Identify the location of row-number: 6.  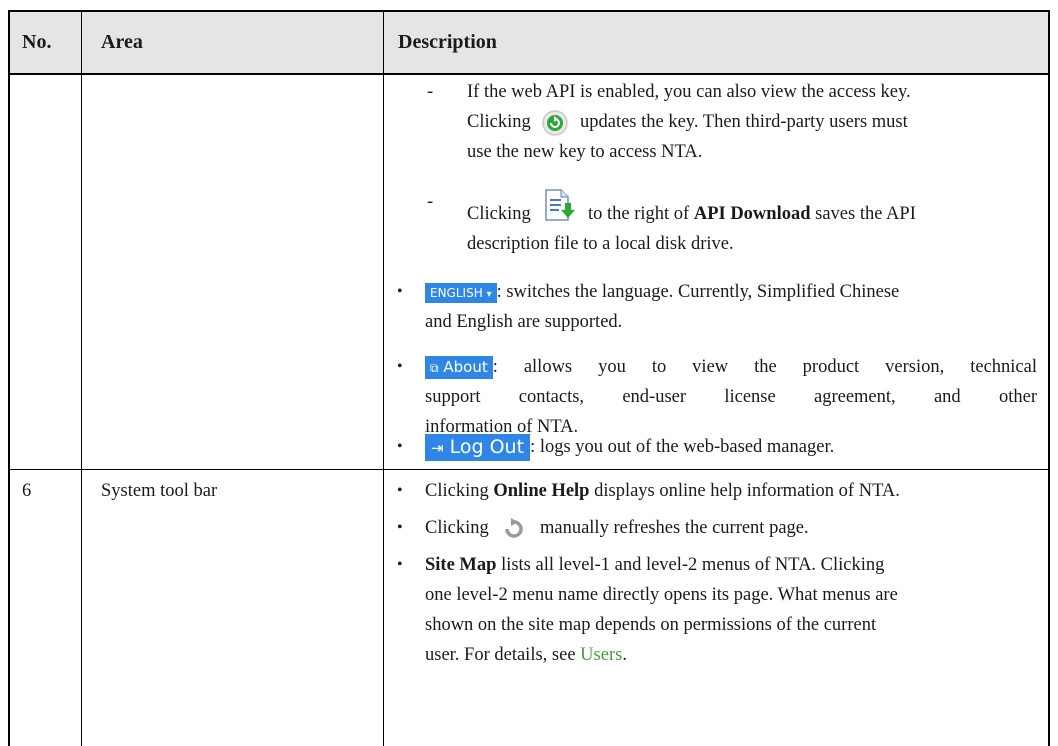
(27, 491).